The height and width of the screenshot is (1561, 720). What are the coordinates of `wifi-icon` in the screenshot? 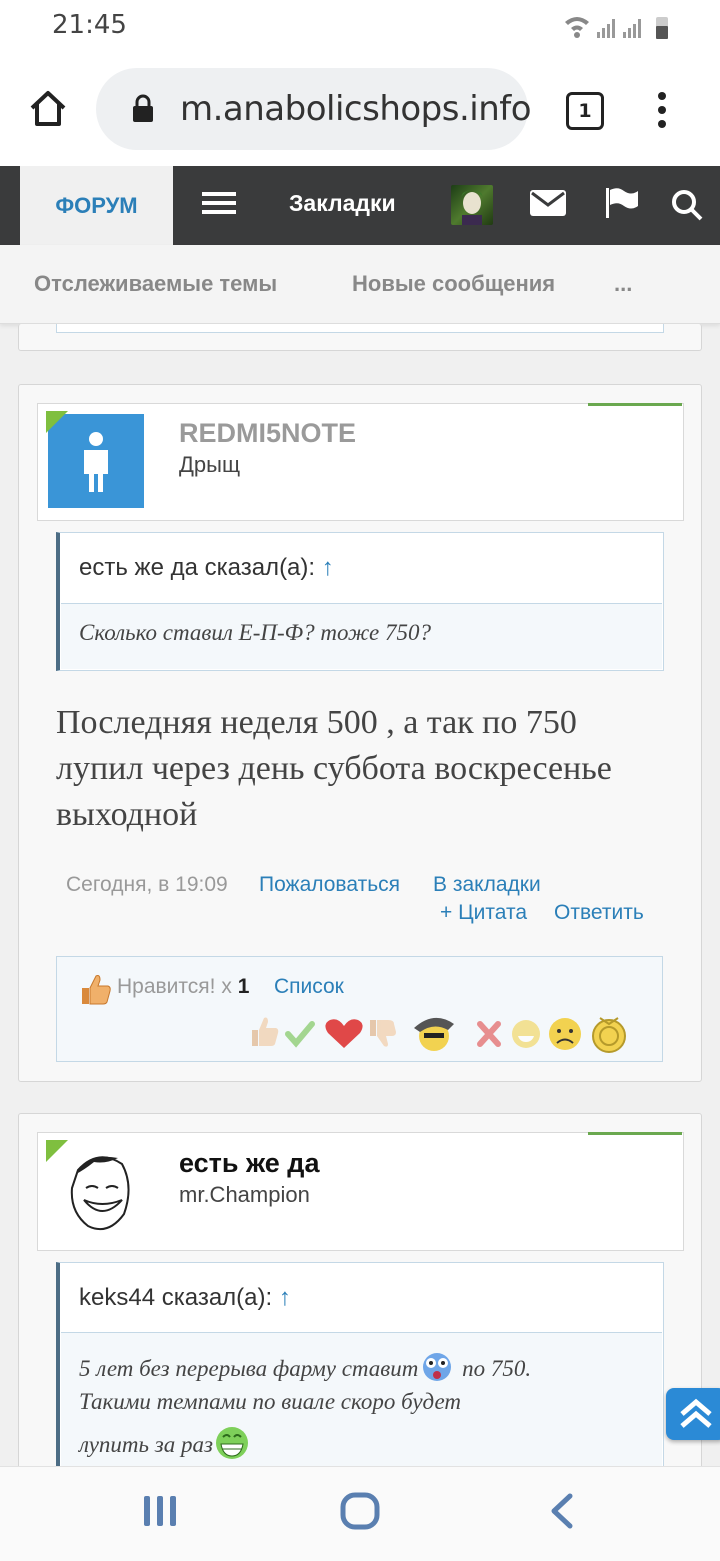 It's located at (577, 27).